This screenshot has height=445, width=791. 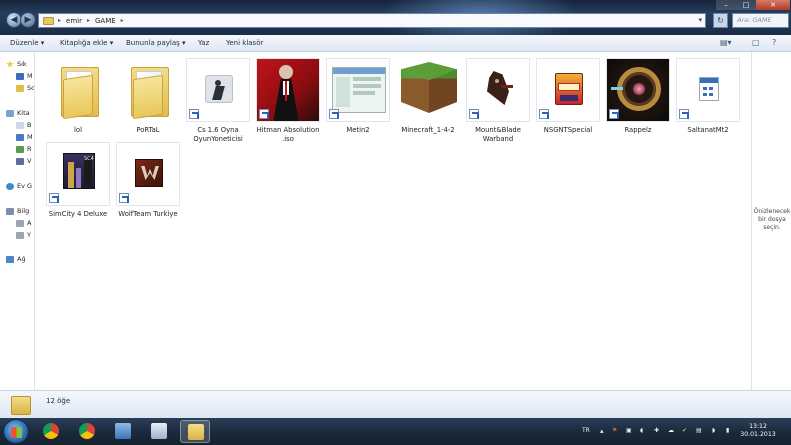 I want to click on taskbar-app-chrome, so click(x=51, y=431).